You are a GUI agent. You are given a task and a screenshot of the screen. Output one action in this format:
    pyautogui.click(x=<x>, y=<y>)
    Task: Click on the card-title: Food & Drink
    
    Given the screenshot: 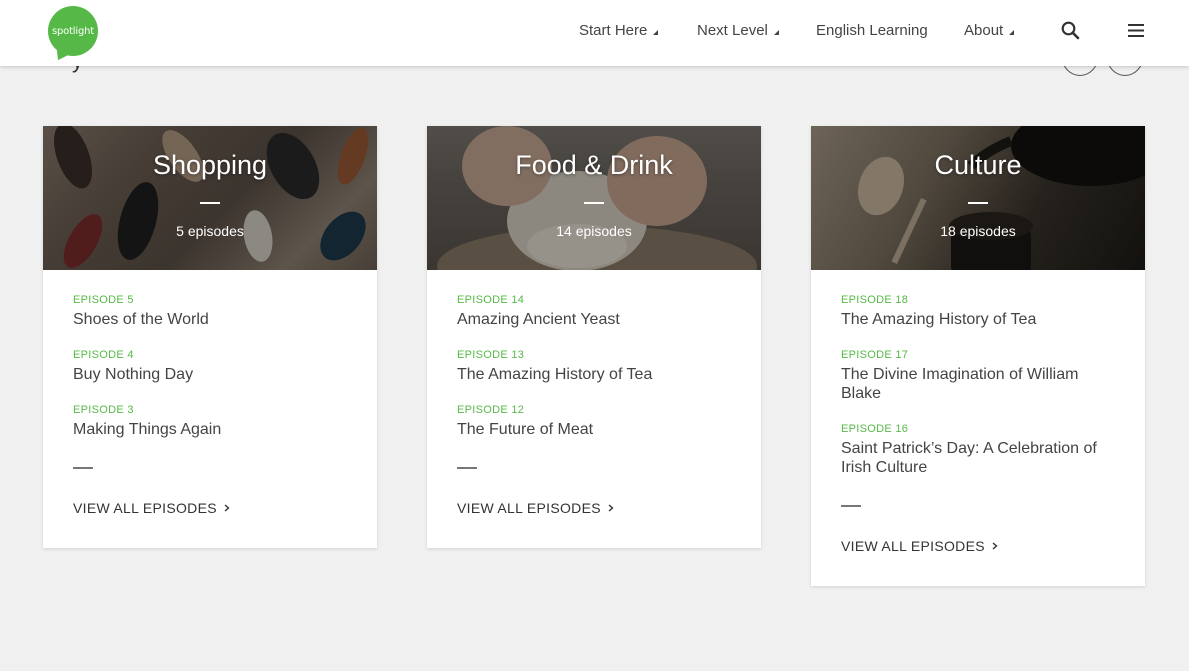 What is the action you would take?
    pyautogui.click(x=594, y=165)
    